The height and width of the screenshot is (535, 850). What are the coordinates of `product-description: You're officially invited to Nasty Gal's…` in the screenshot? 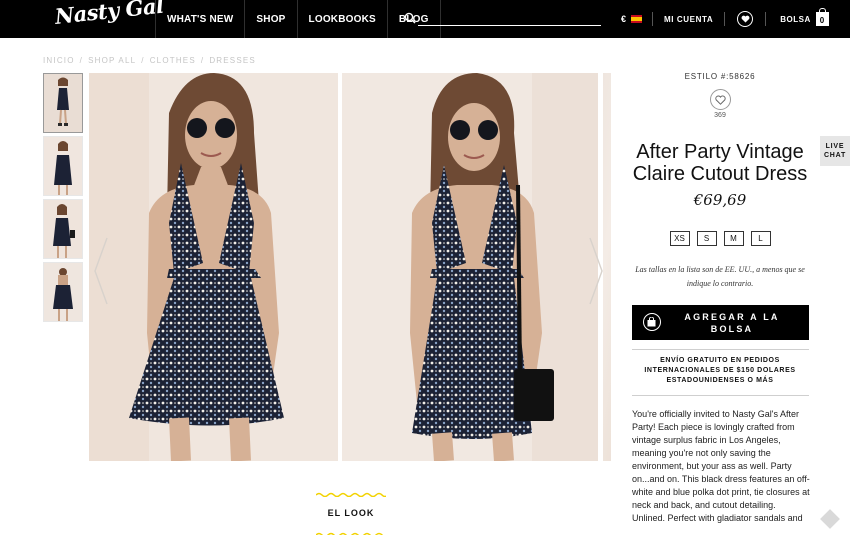 It's located at (721, 466).